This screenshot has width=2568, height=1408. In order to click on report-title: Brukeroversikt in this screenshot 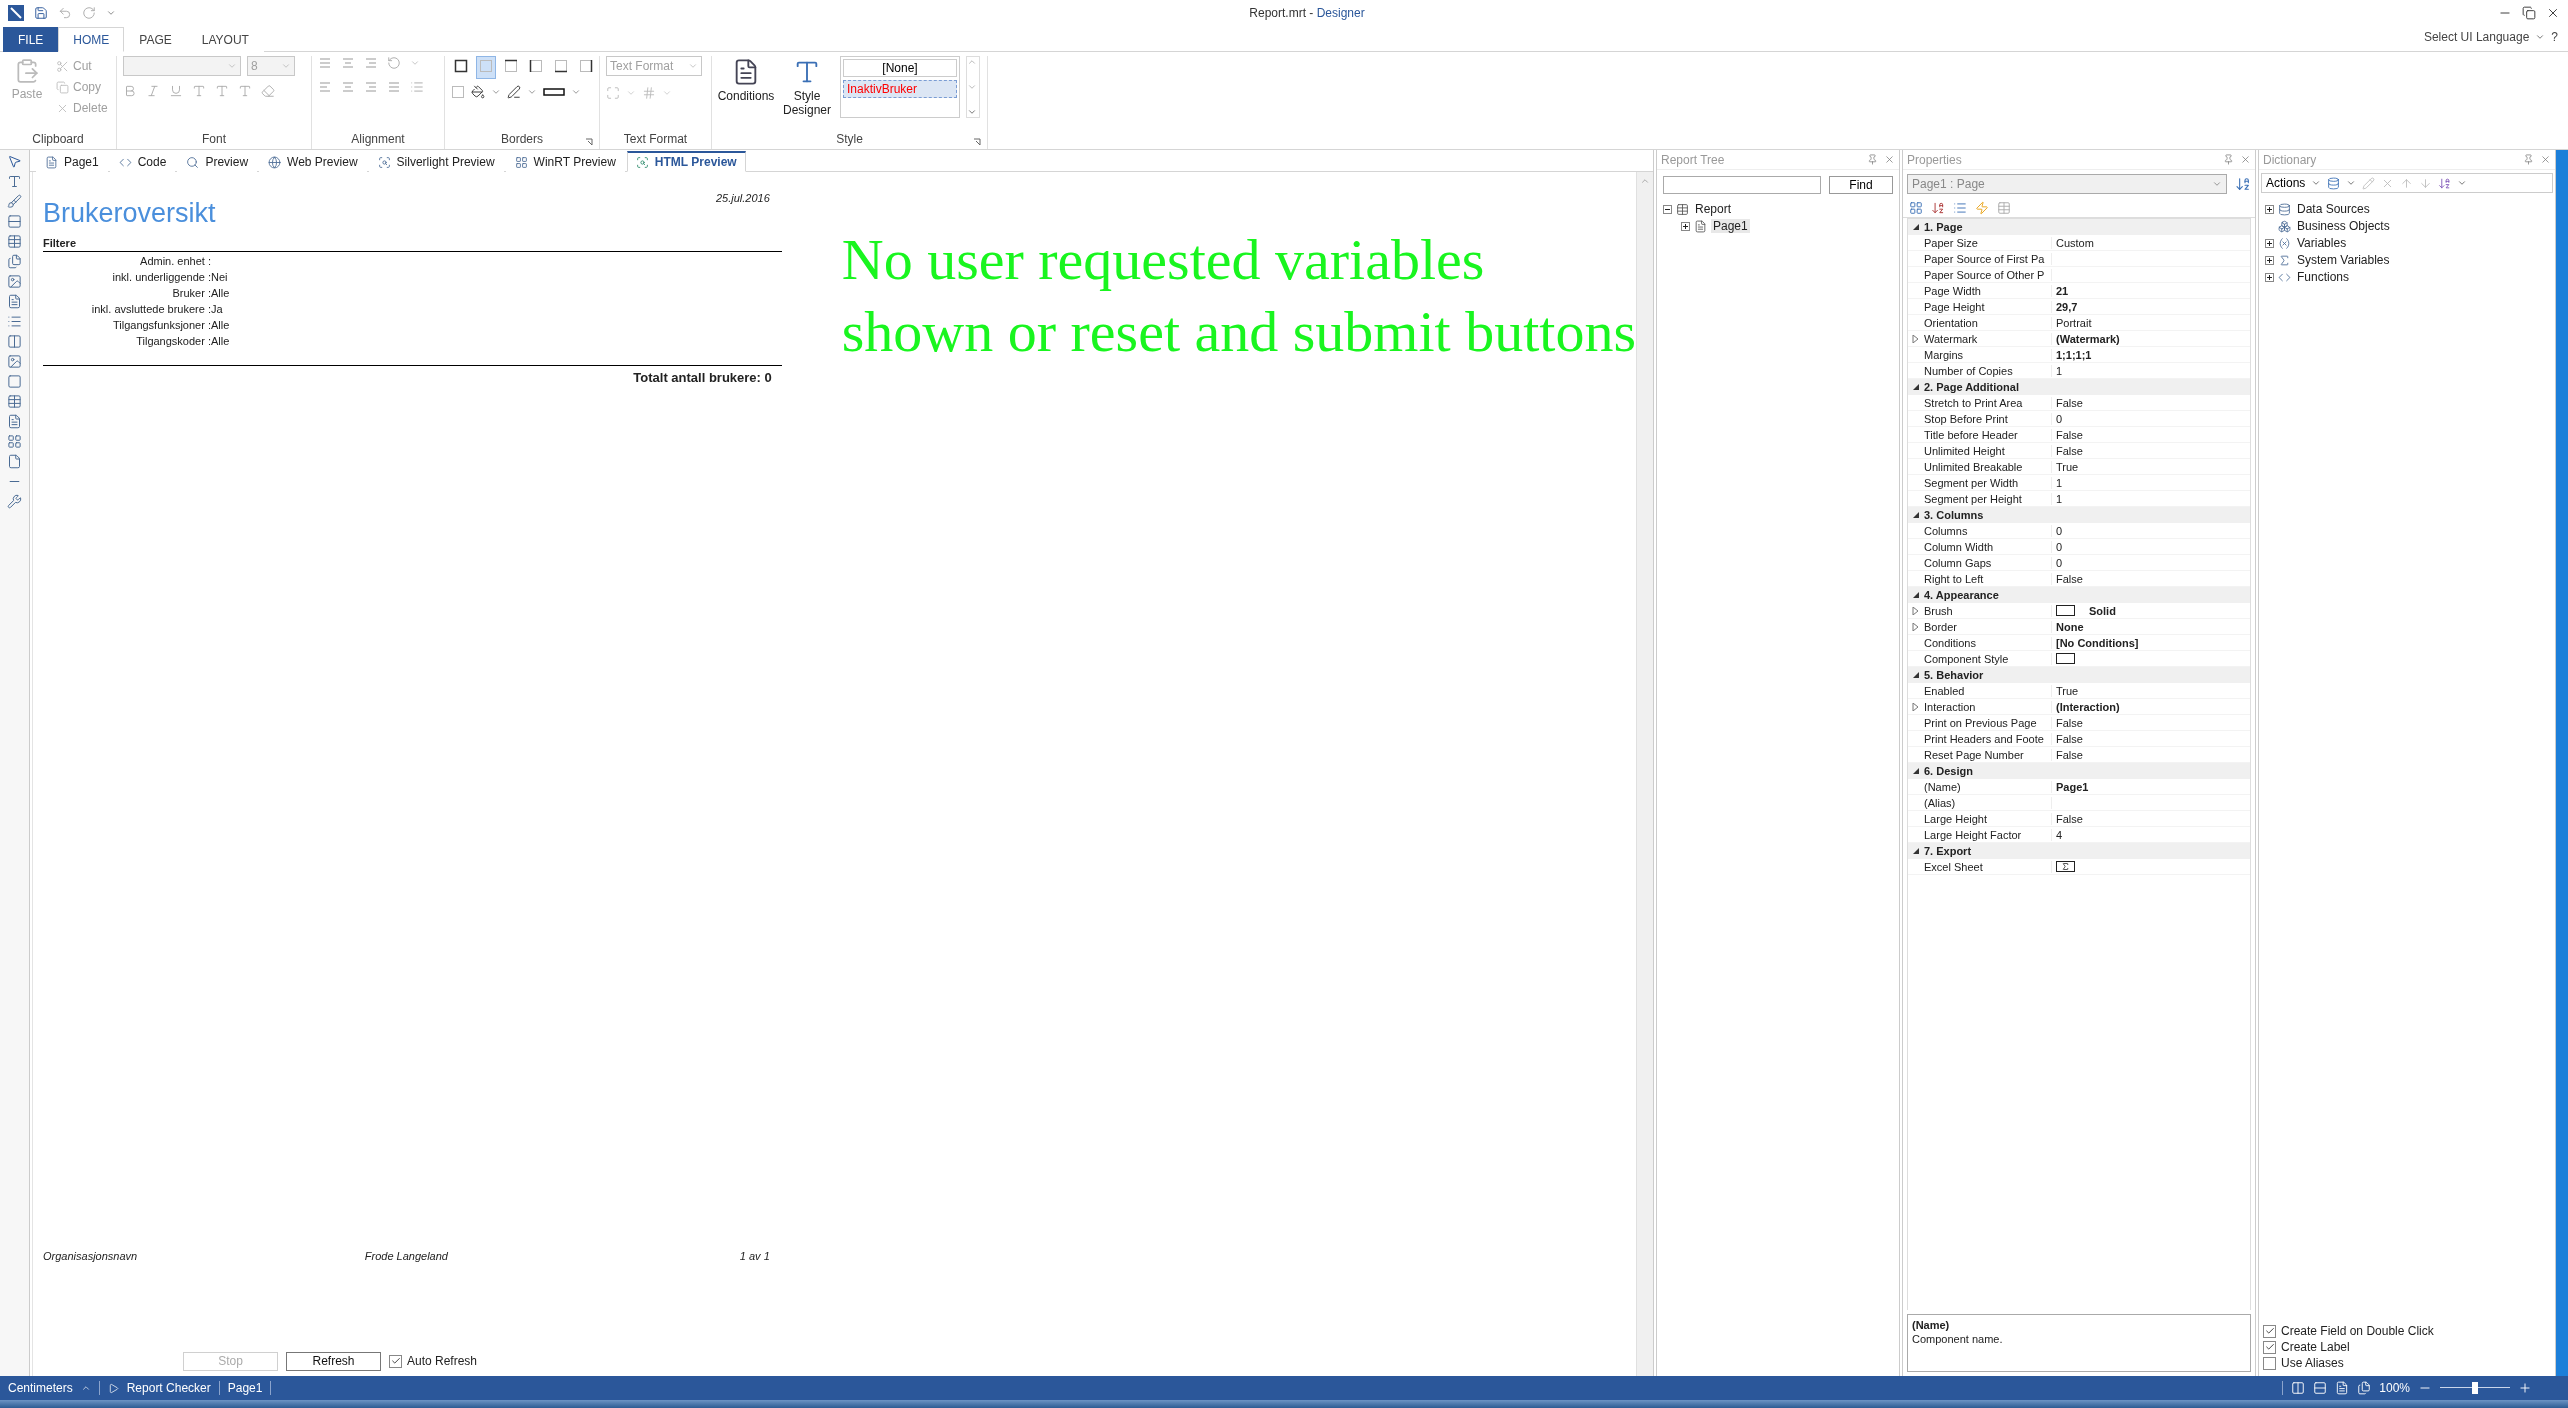, I will do `click(129, 213)`.